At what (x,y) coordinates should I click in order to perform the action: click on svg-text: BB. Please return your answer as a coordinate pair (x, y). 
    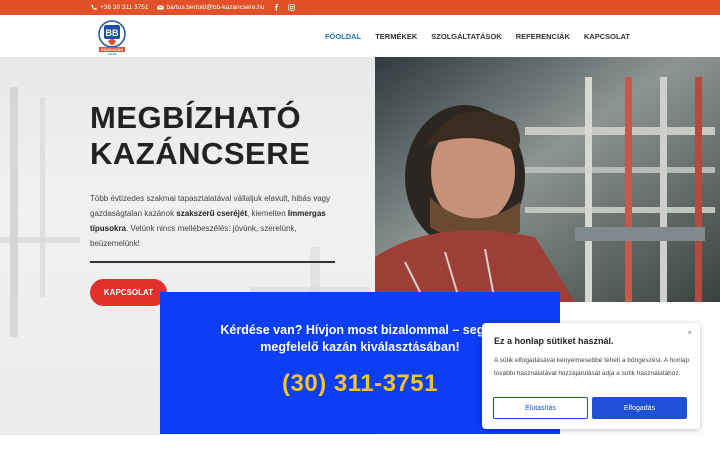
    Looking at the image, I should click on (112, 33).